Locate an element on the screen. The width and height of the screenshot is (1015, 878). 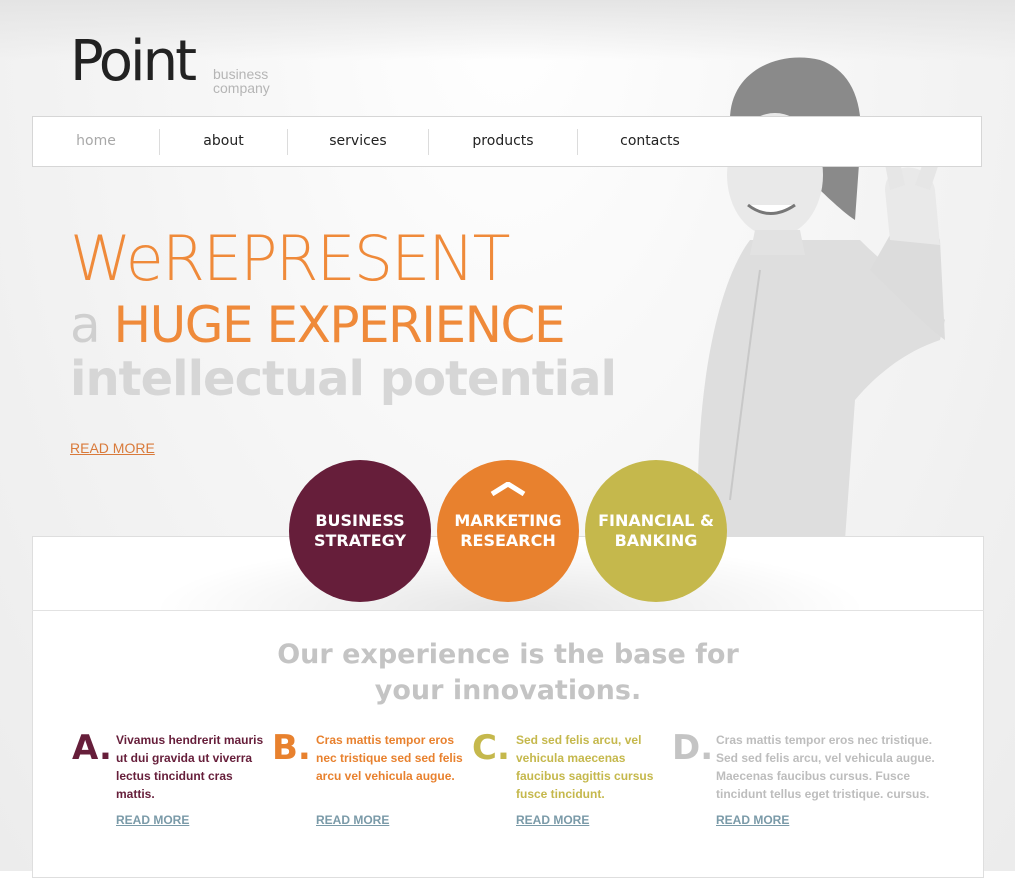
section-title-line2: your innovations. is located at coordinates (508, 690).